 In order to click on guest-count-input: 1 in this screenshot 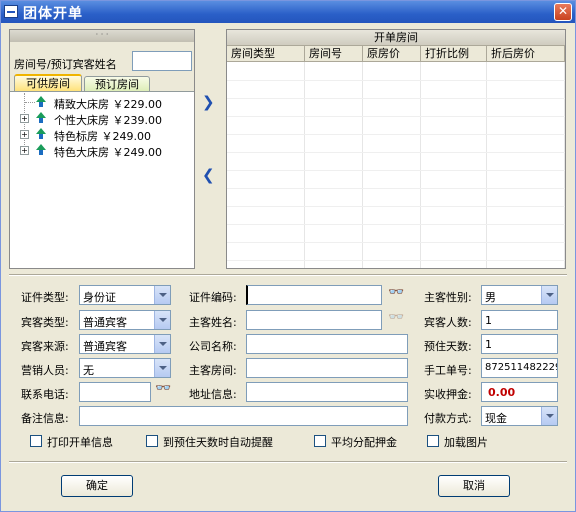, I will do `click(519, 320)`.